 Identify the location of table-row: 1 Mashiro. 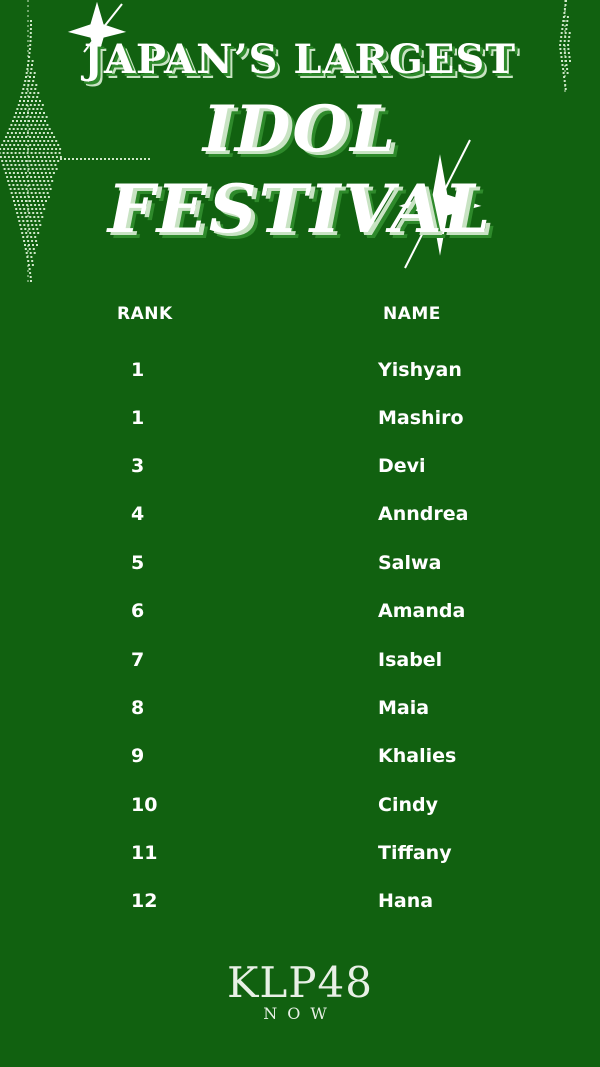
(300, 422).